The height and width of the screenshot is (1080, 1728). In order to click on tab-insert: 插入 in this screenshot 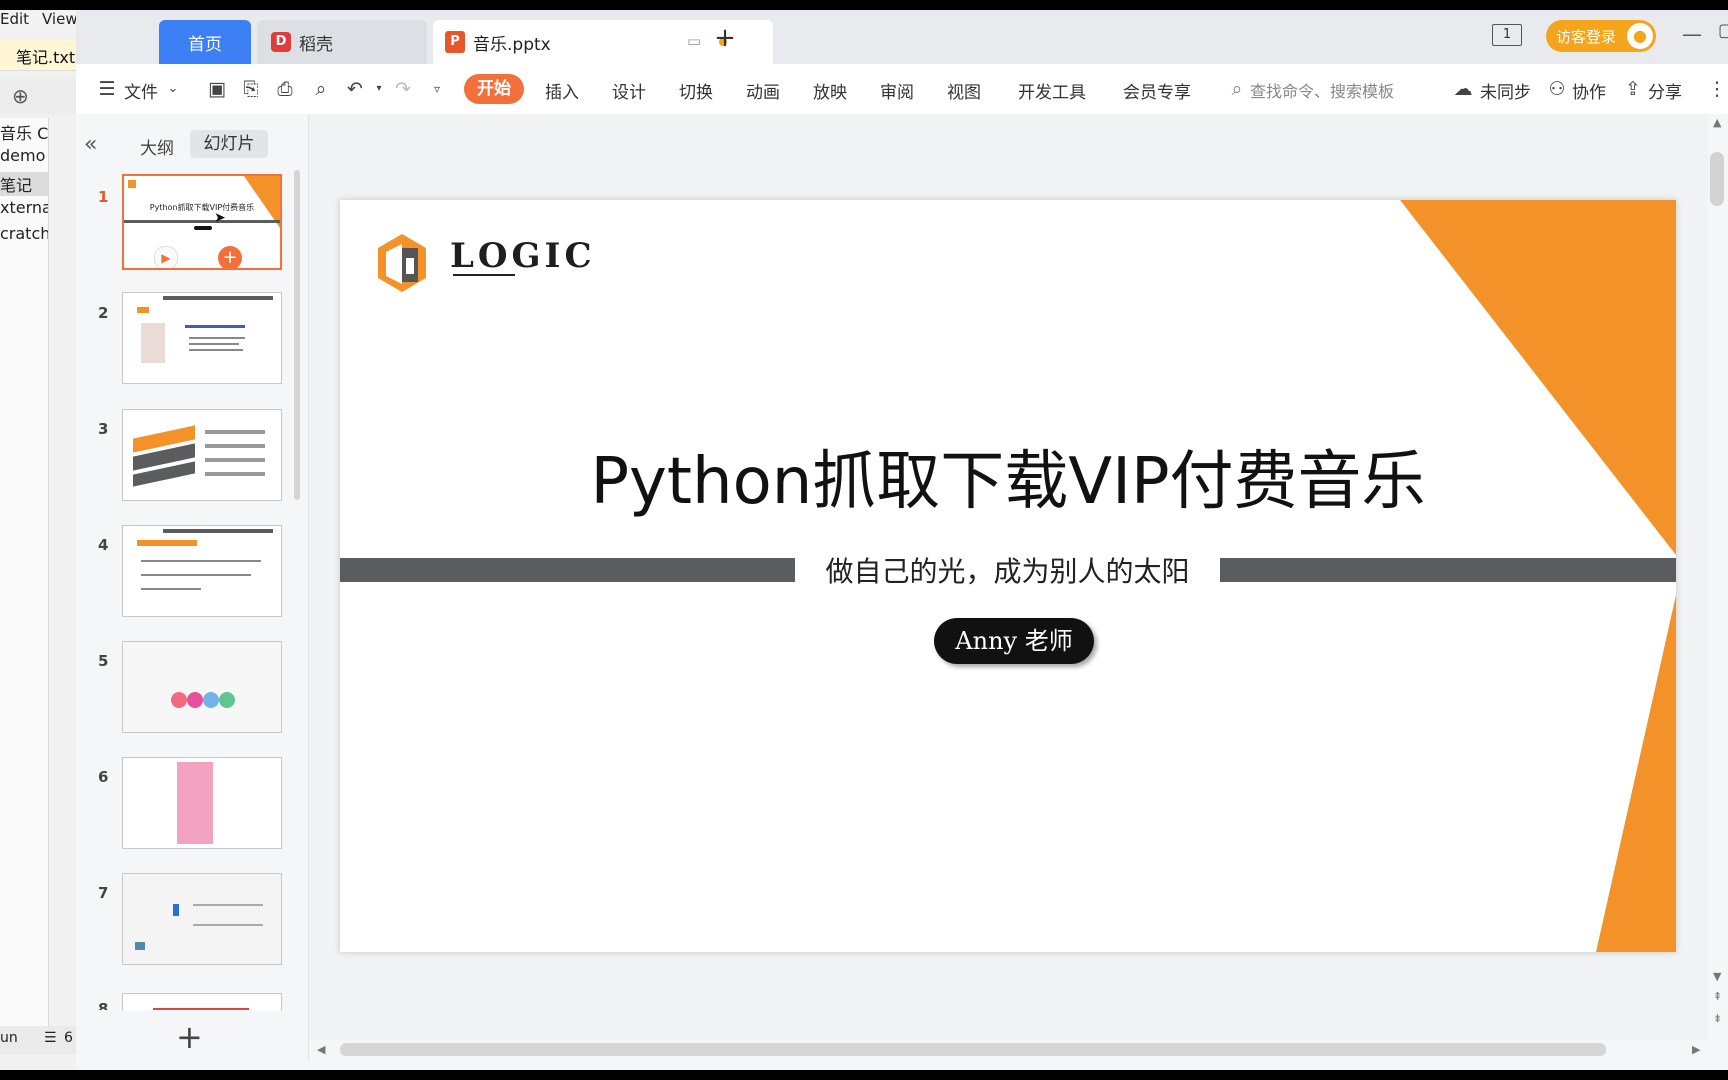, I will do `click(562, 90)`.